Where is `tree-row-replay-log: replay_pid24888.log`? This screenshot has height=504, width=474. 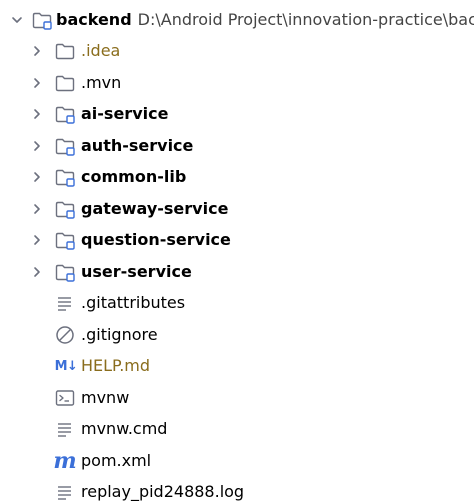 tree-row-replay-log: replay_pid24888.log is located at coordinates (237, 490).